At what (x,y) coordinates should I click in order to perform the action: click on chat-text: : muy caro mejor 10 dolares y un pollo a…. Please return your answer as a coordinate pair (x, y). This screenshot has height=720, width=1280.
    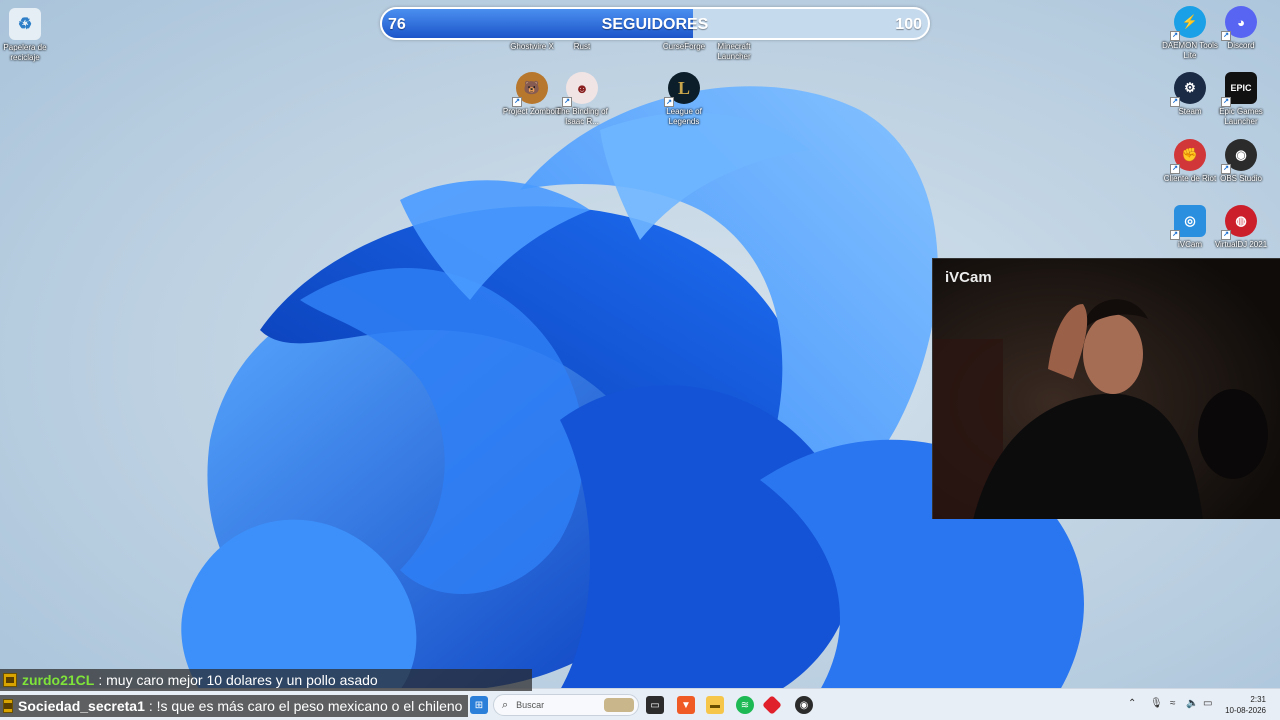
    Looking at the image, I should click on (238, 680).